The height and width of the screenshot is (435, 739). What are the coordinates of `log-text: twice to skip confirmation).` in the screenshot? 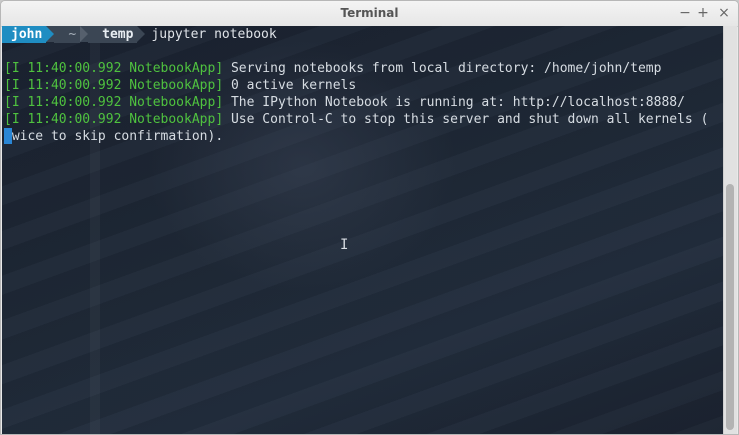 It's located at (114, 136).